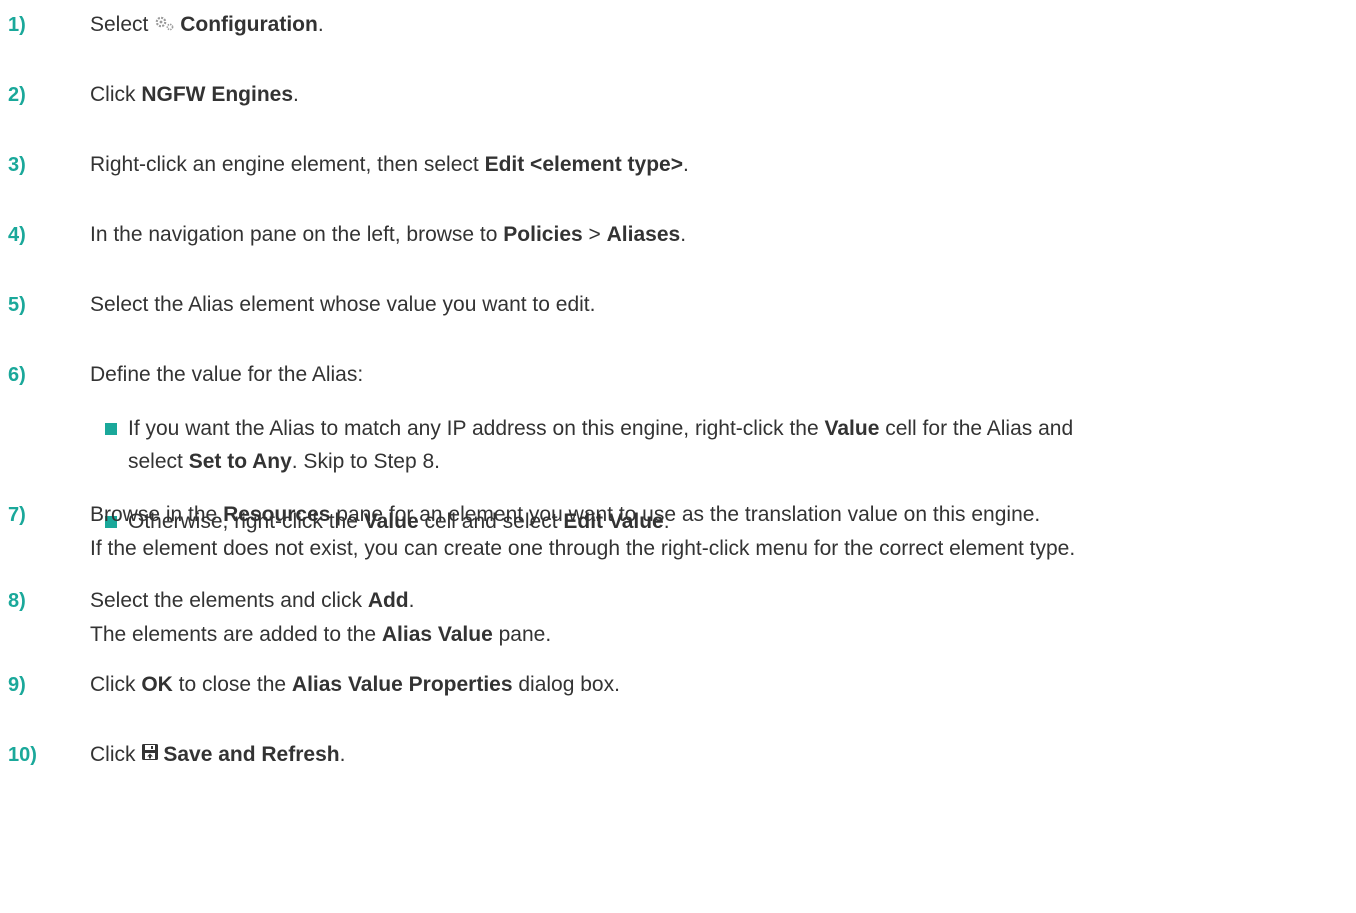 The image size is (1356, 913). What do you see at coordinates (17, 305) in the screenshot?
I see `step-number: 5)` at bounding box center [17, 305].